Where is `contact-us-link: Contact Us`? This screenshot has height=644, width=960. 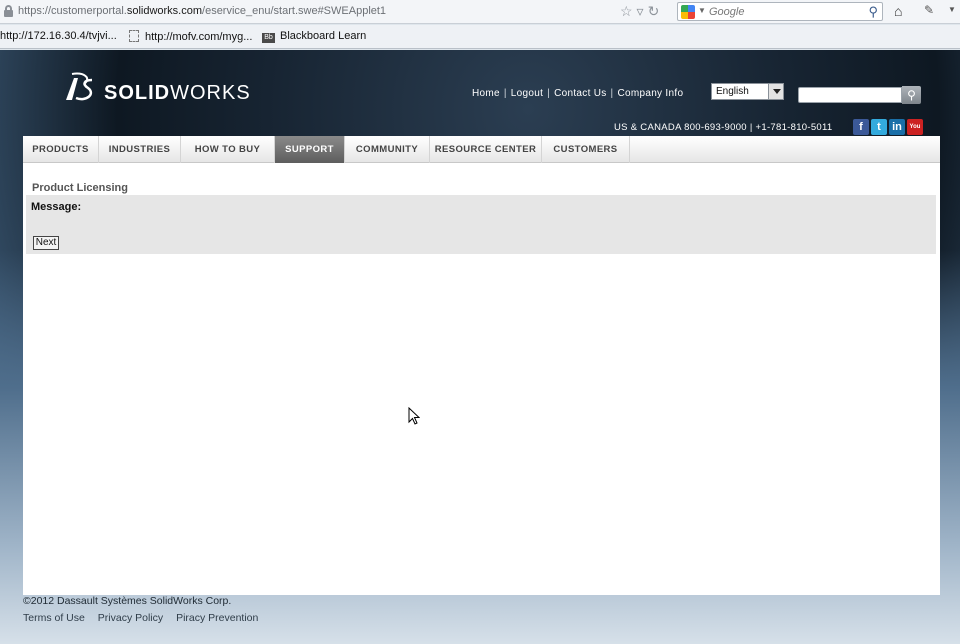 contact-us-link: Contact Us is located at coordinates (580, 93).